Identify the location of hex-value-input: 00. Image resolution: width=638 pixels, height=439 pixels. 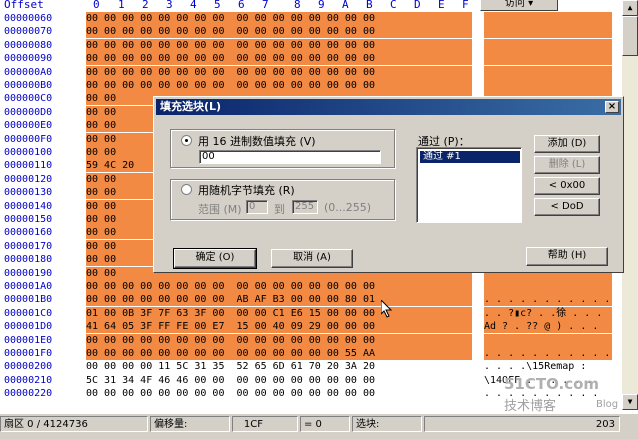
(290, 157).